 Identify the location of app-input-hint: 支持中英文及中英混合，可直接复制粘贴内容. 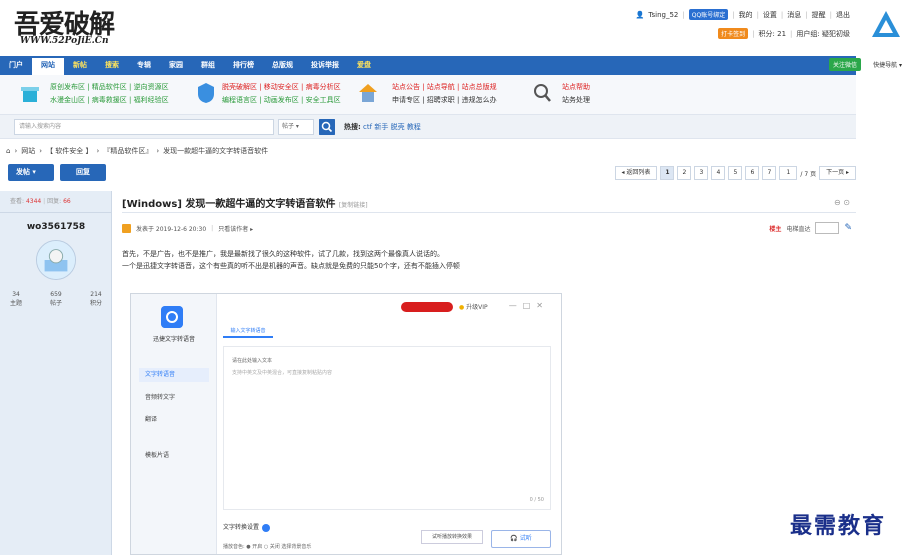
(282, 373).